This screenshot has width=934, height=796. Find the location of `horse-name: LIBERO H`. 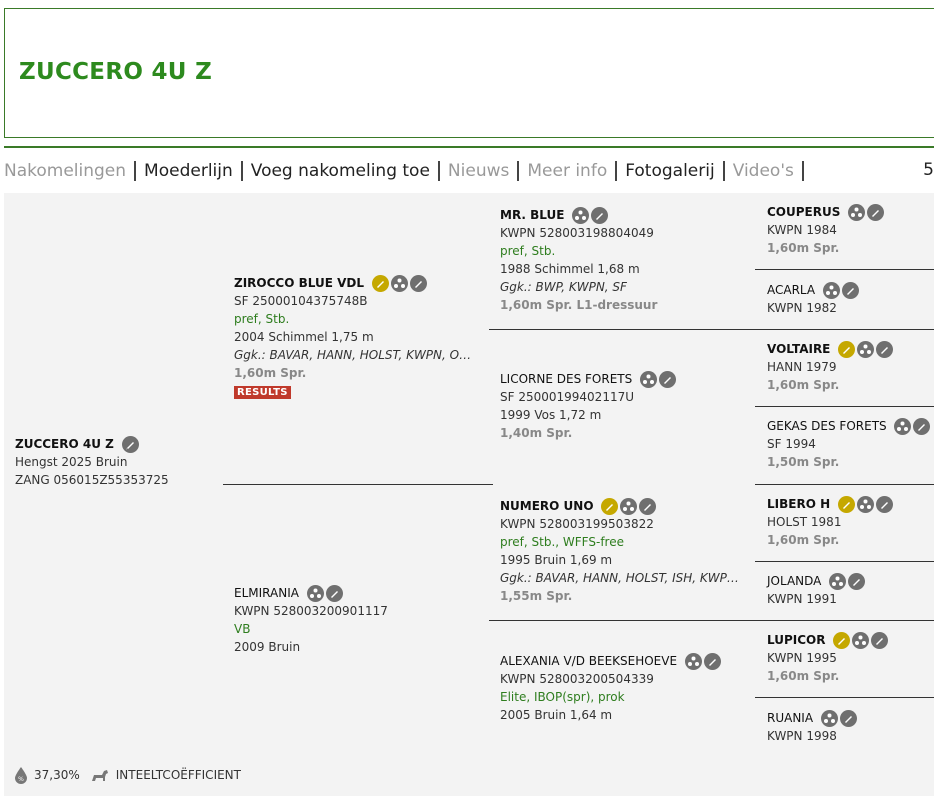

horse-name: LIBERO H is located at coordinates (798, 504).